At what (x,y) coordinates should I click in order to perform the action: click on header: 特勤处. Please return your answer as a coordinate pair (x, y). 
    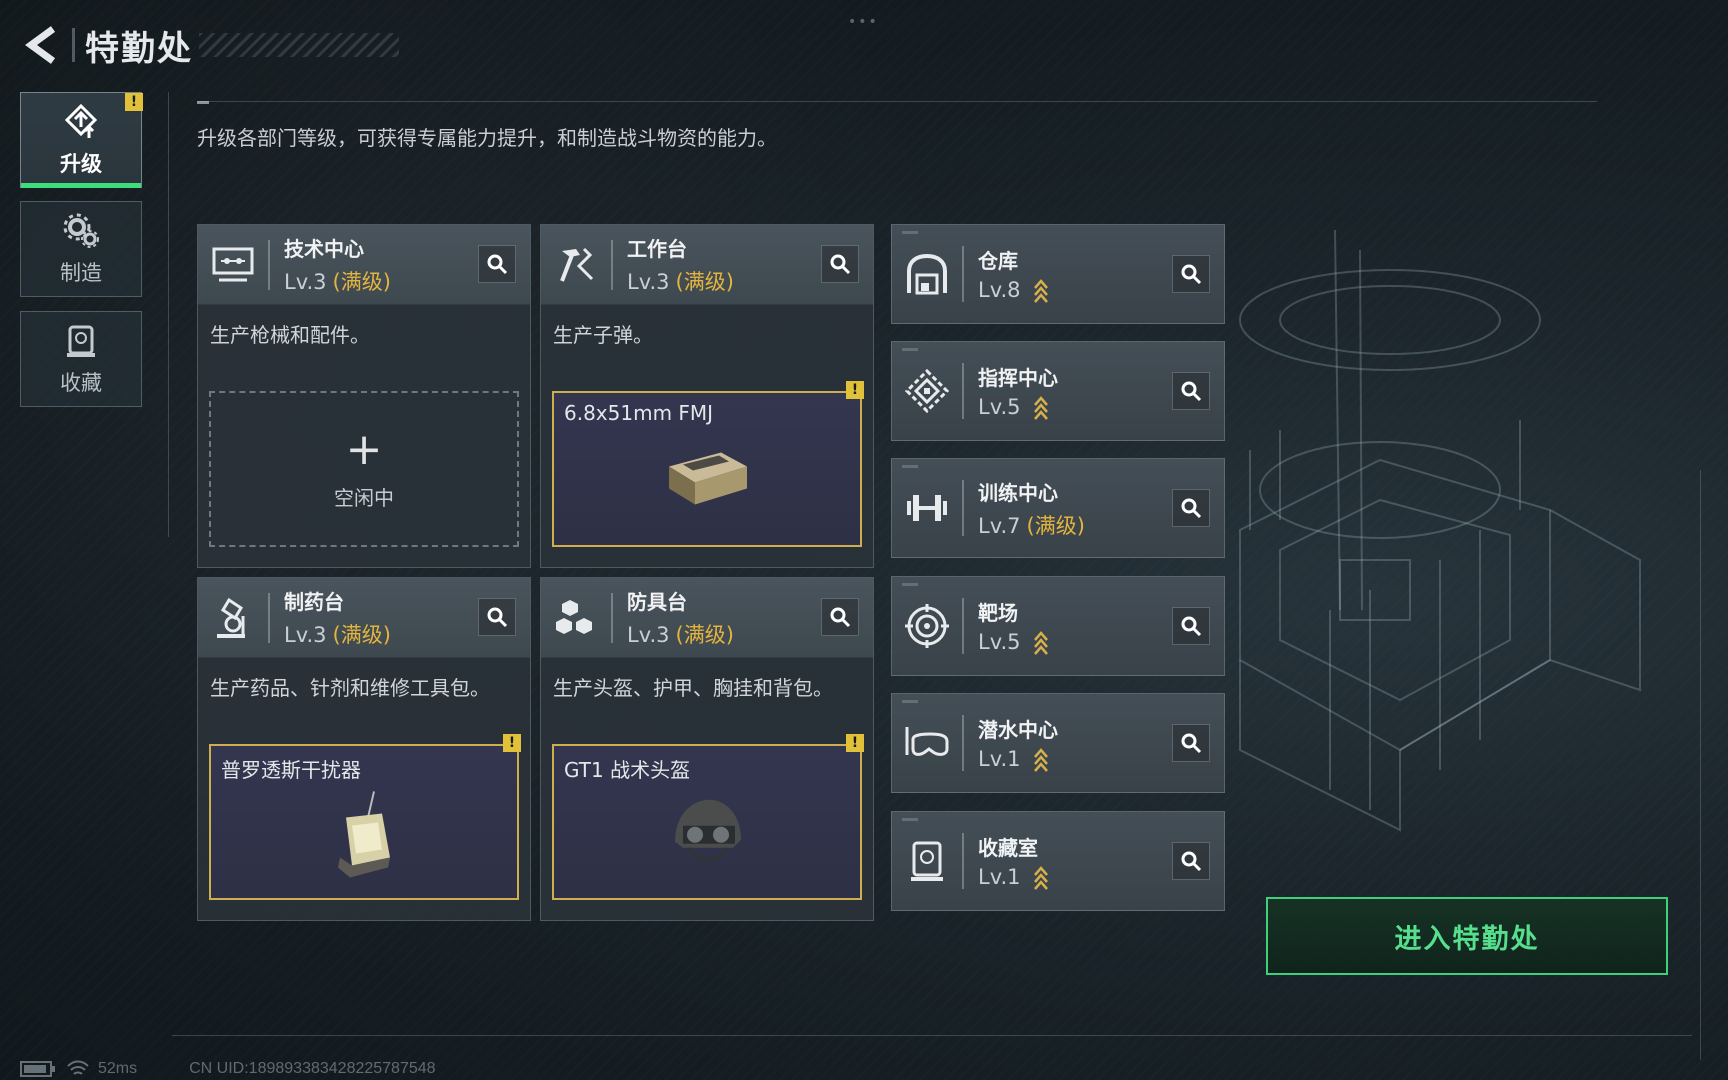
    Looking at the image, I should click on (209, 45).